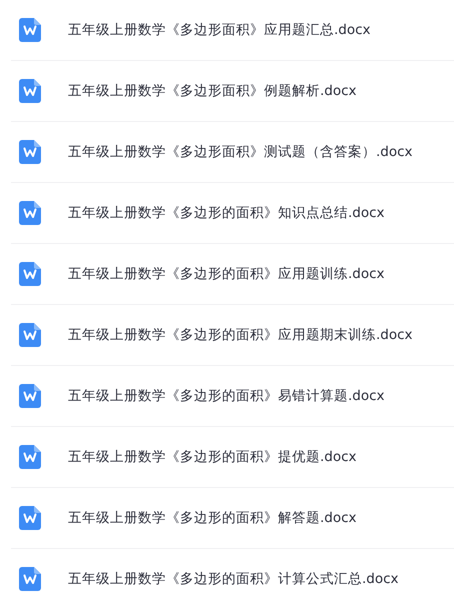 This screenshot has width=454, height=603. I want to click on file-name: 五年级上册数学《多边形的面积》应用题训练.docx, so click(226, 274).